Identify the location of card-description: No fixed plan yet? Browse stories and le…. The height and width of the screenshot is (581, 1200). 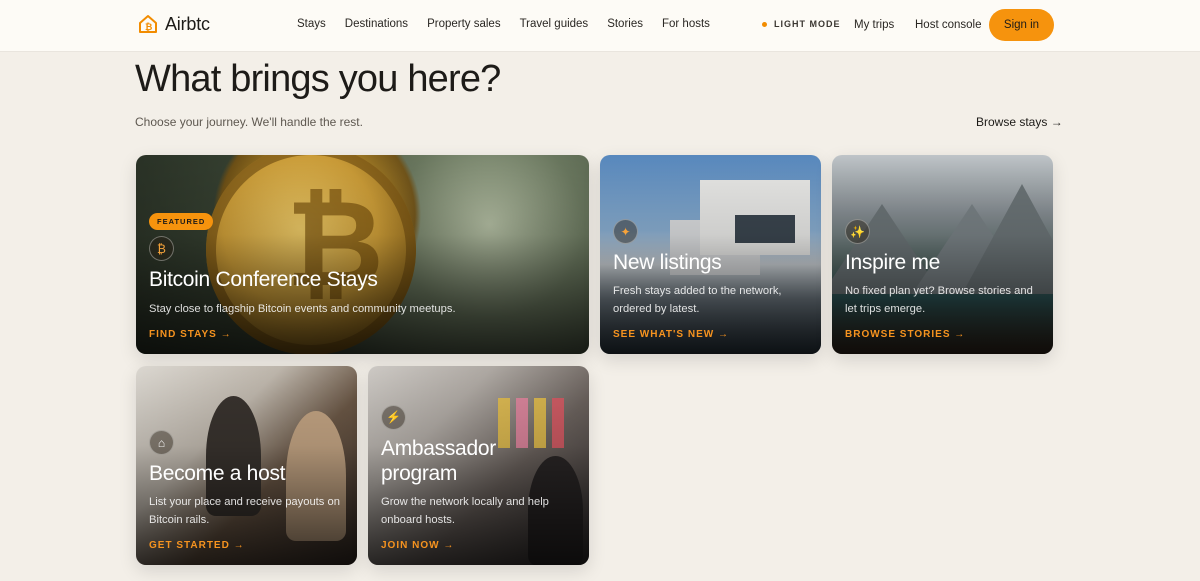
(939, 300).